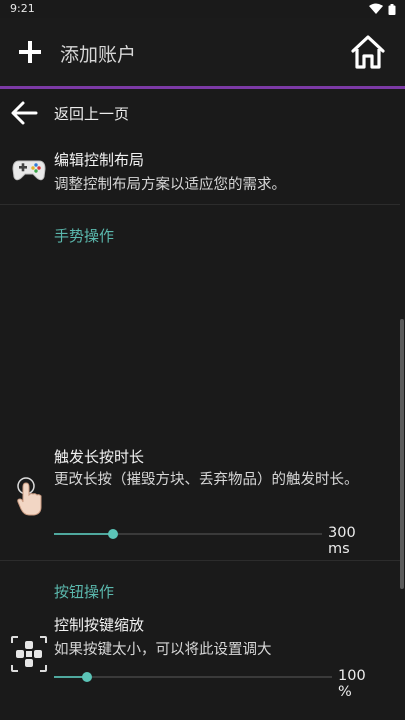  I want to click on touch-hand-icon, so click(29, 496).